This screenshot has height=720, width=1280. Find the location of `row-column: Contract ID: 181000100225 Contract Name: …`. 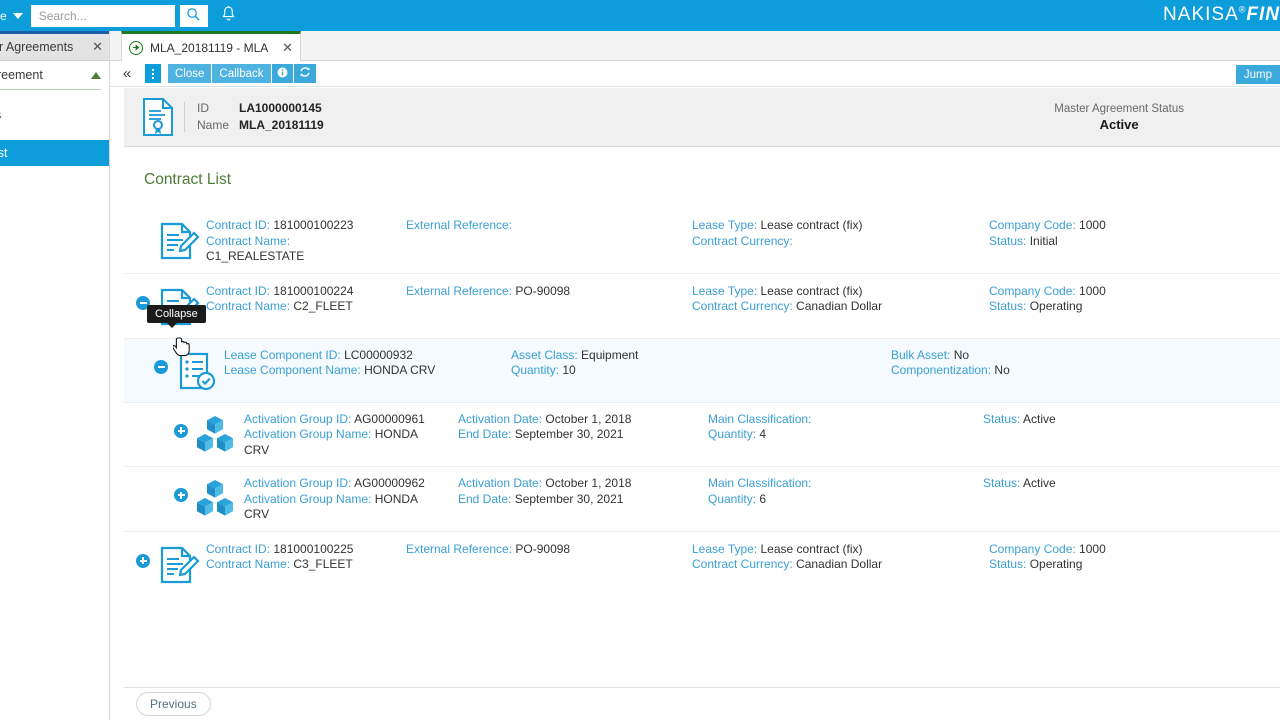

row-column: Contract ID: 181000100225 Contract Name: … is located at coordinates (306, 557).